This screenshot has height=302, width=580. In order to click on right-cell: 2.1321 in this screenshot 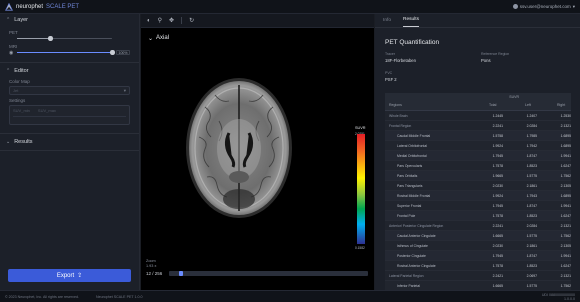, I will do `click(565, 275)`.